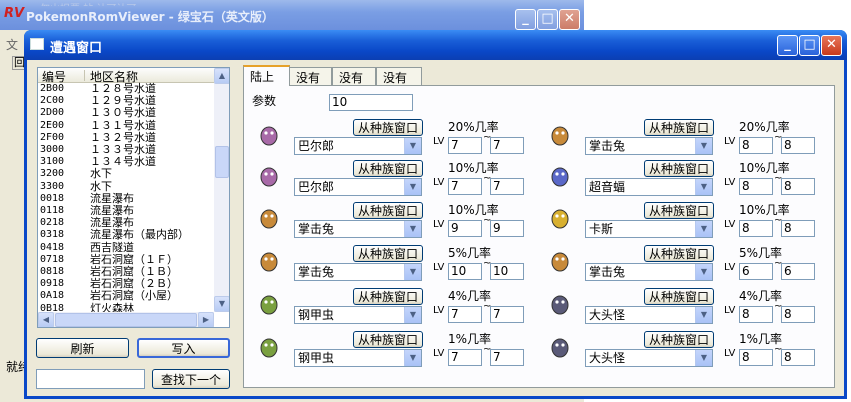 Image resolution: width=851 pixels, height=402 pixels. Describe the element at coordinates (191, 379) in the screenshot. I see `find-next-button: 查找下一个` at that location.